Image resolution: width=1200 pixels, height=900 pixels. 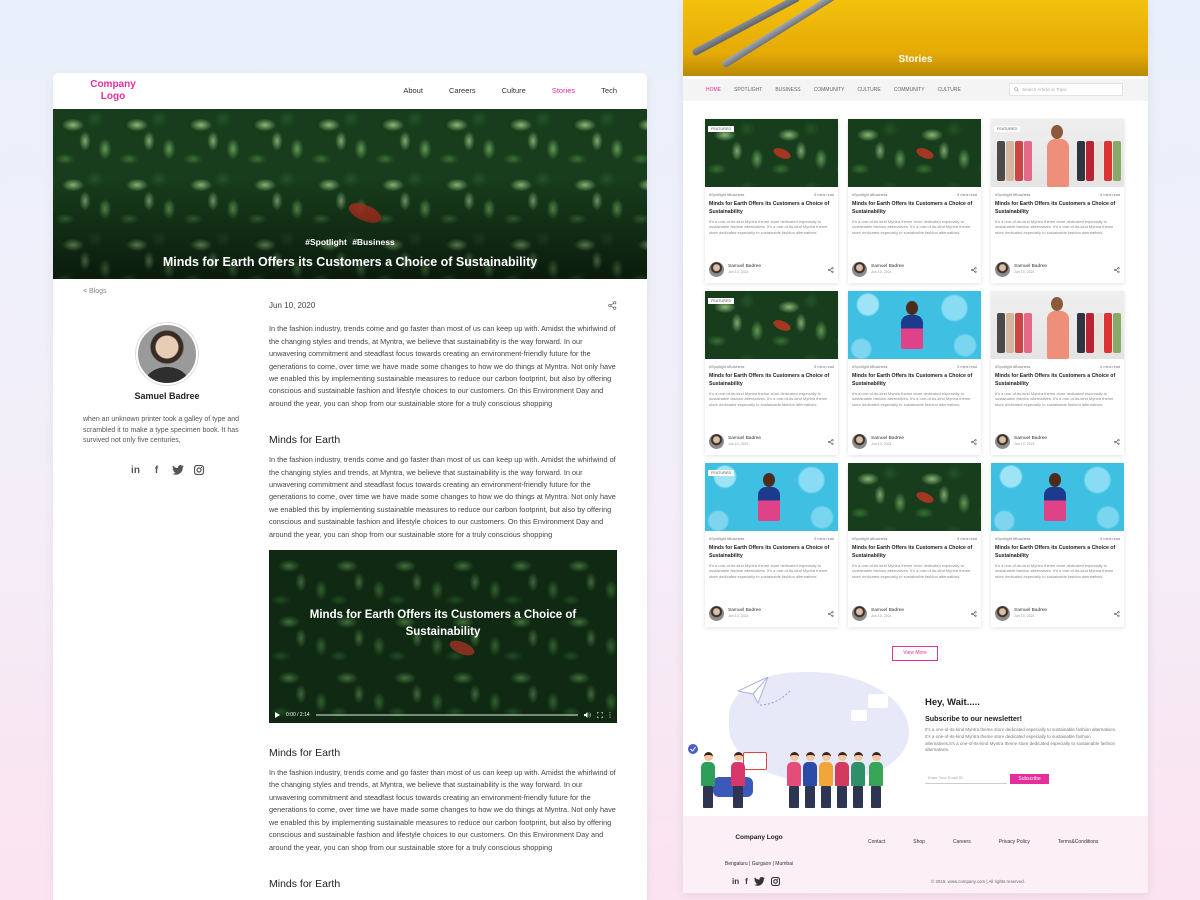 I want to click on card-image, so click(x=914, y=497).